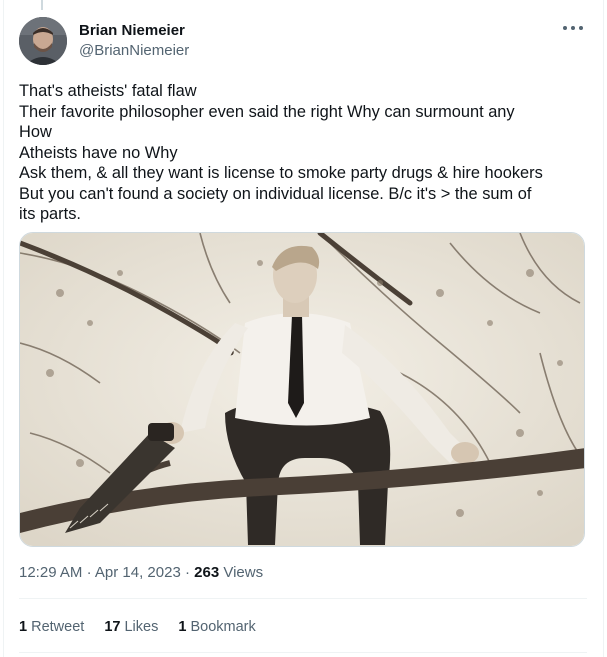  What do you see at coordinates (134, 31) in the screenshot?
I see `display-name: Brian Niemeier` at bounding box center [134, 31].